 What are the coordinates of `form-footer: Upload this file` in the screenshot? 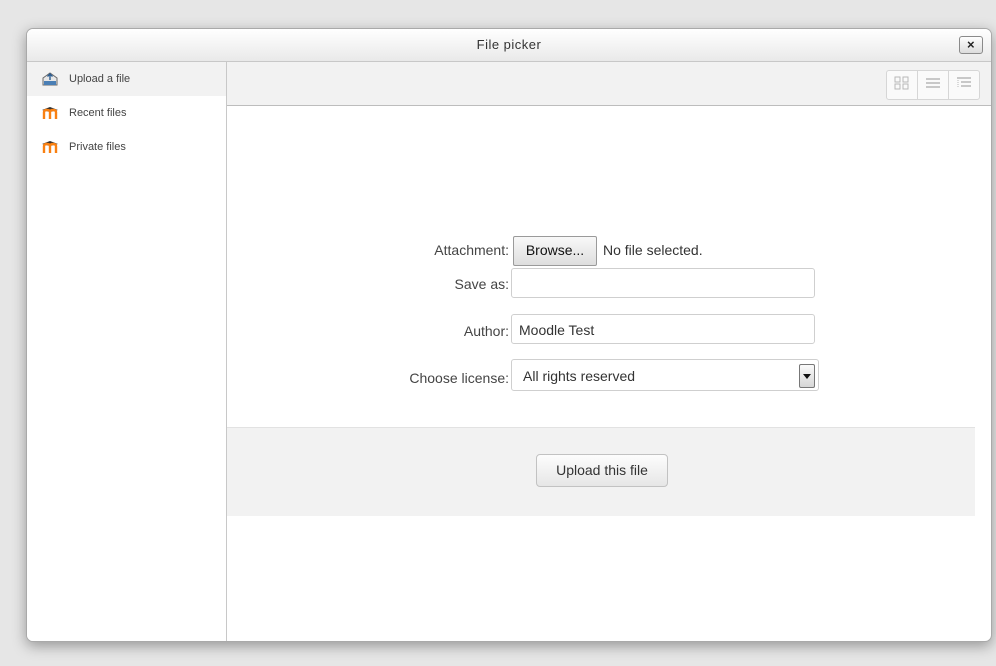 It's located at (601, 471).